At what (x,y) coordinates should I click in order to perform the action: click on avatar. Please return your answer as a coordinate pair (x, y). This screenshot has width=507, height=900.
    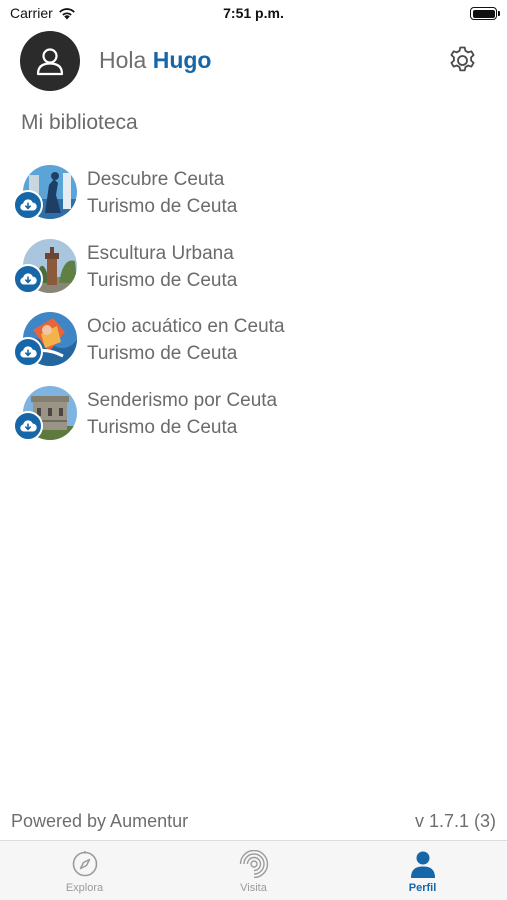
    Looking at the image, I should click on (50, 61).